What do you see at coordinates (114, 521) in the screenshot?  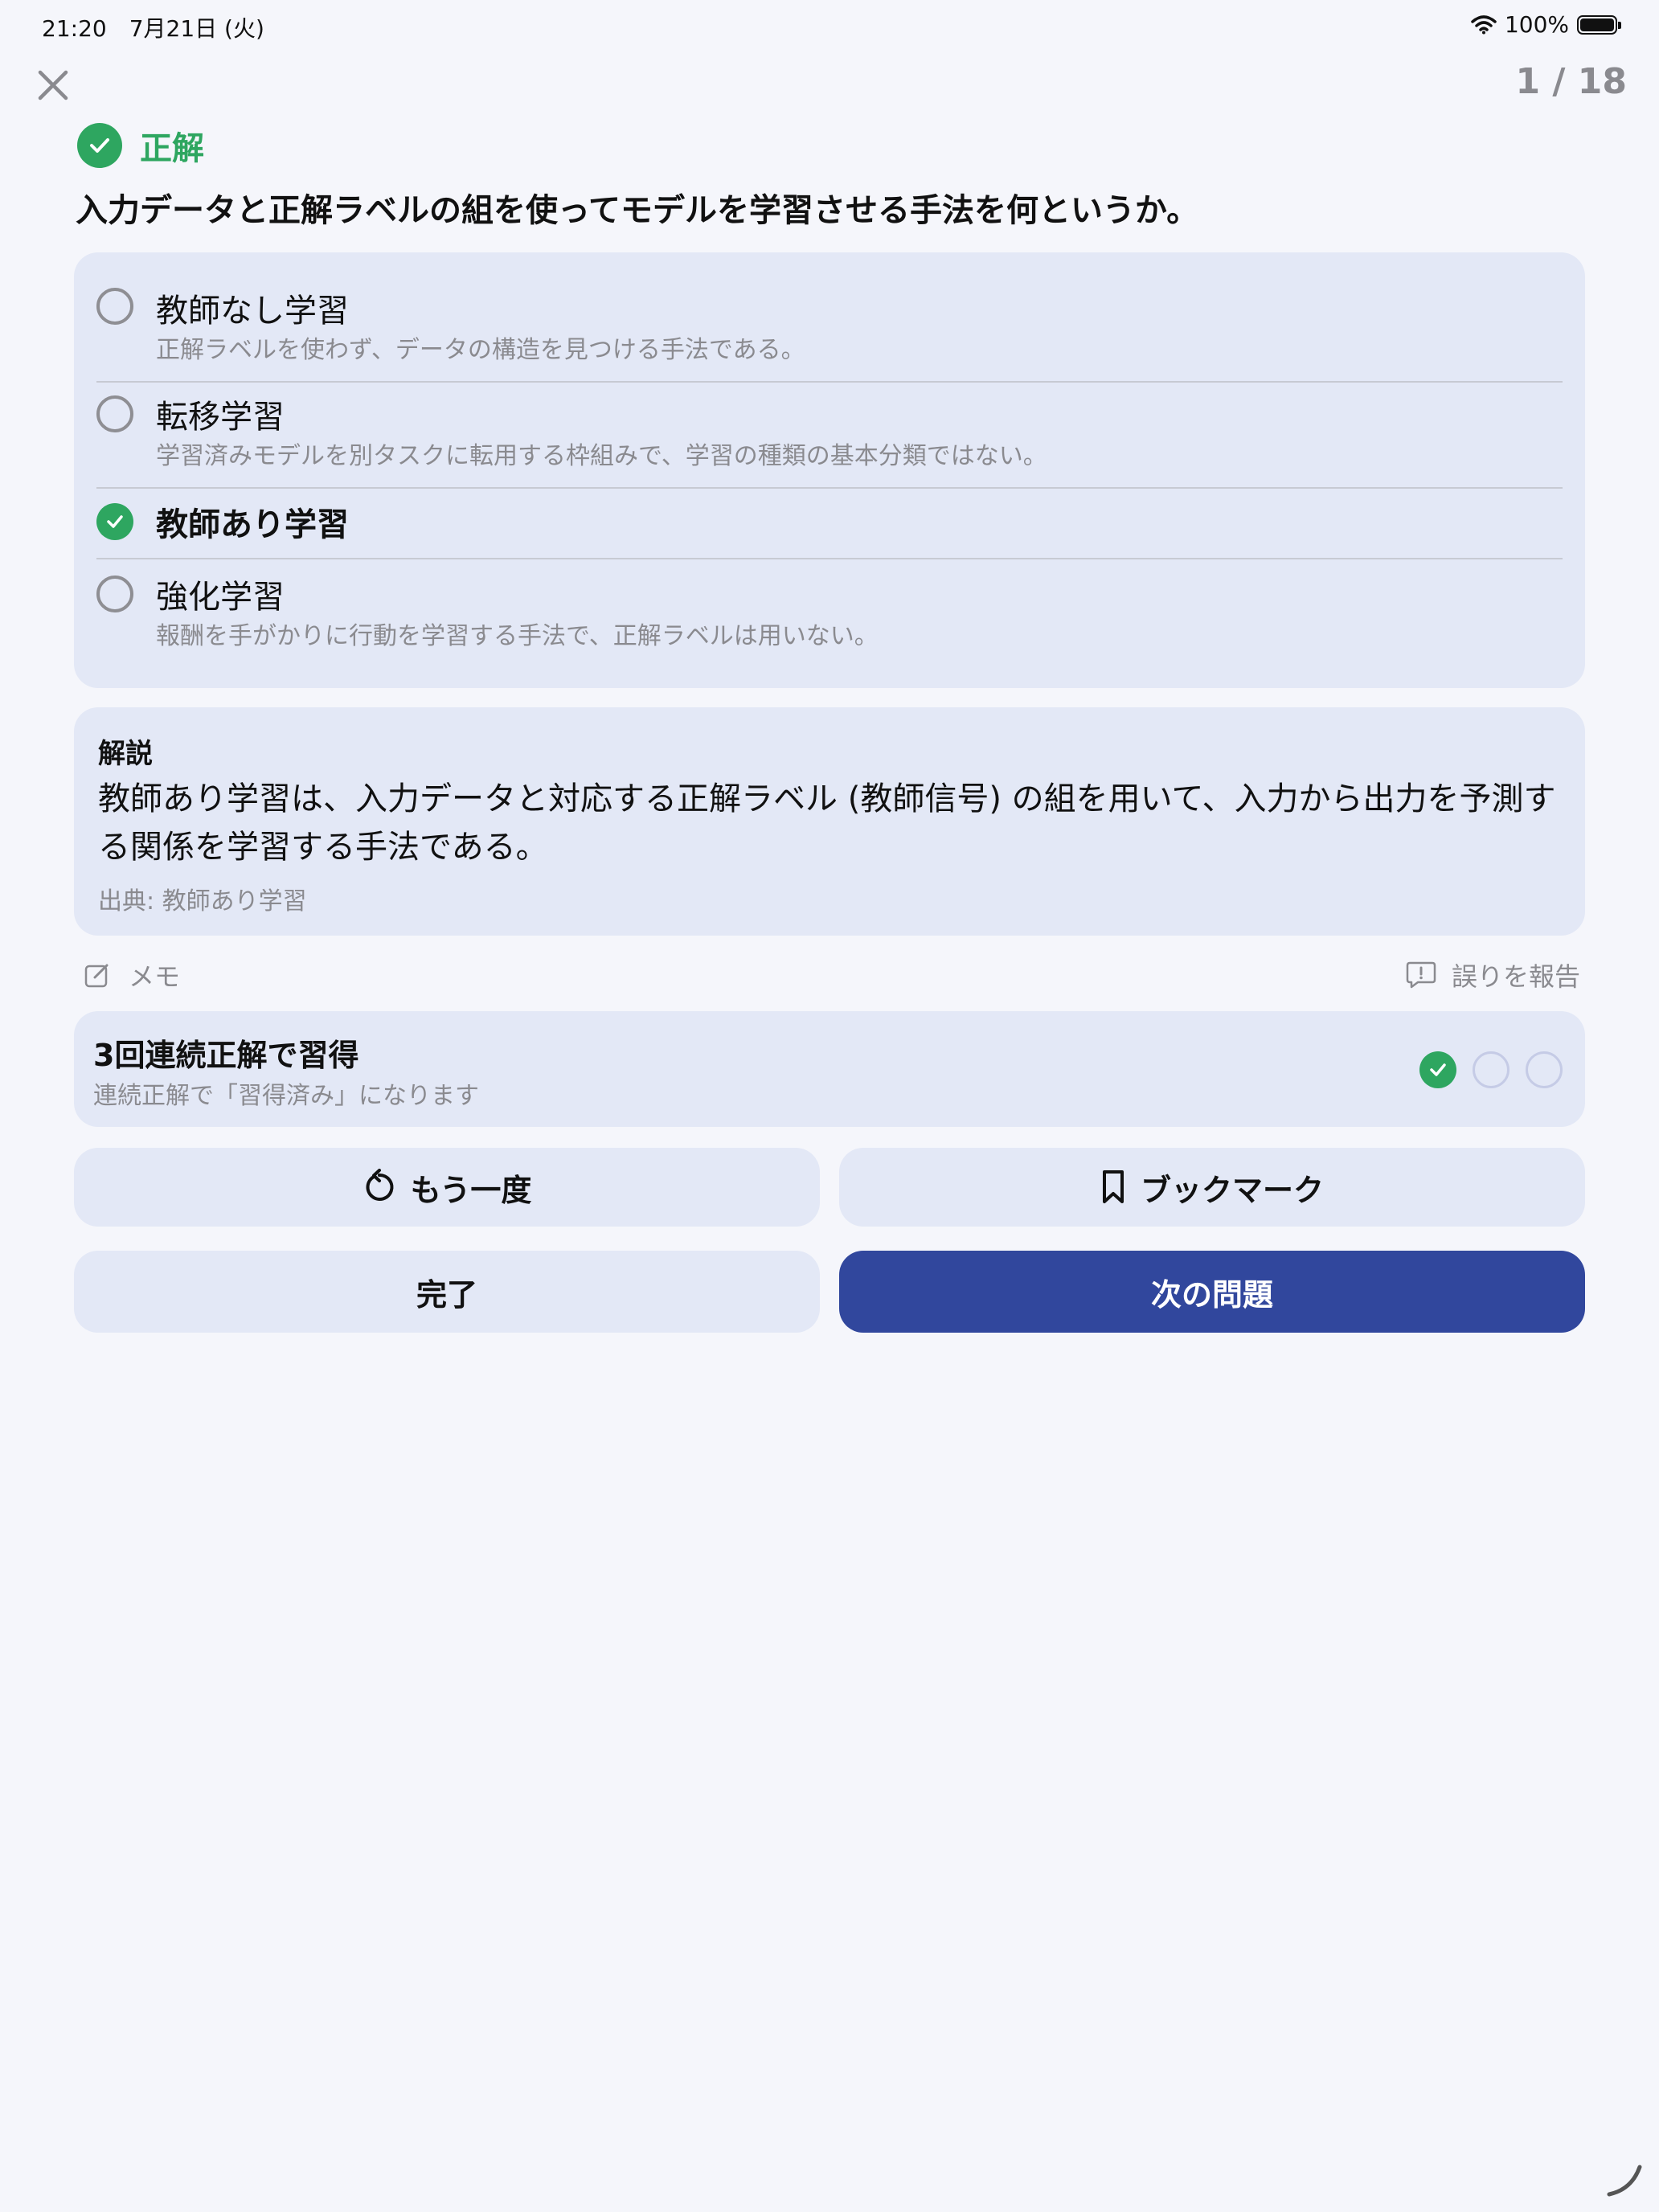 I see `radio-checked-icon` at bounding box center [114, 521].